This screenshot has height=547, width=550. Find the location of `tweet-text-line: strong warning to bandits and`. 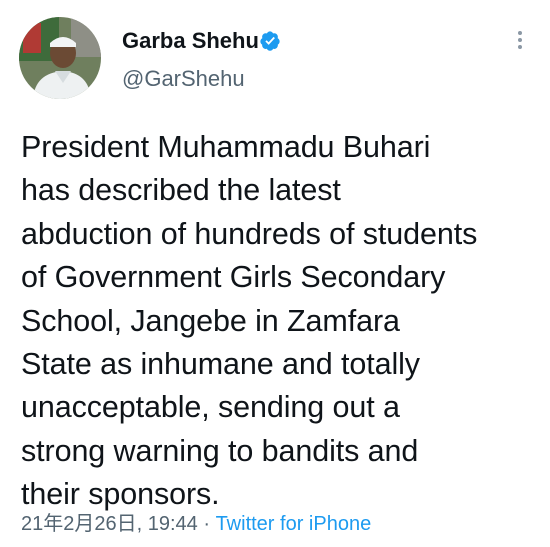

tweet-text-line: strong warning to bandits and is located at coordinates (220, 450).